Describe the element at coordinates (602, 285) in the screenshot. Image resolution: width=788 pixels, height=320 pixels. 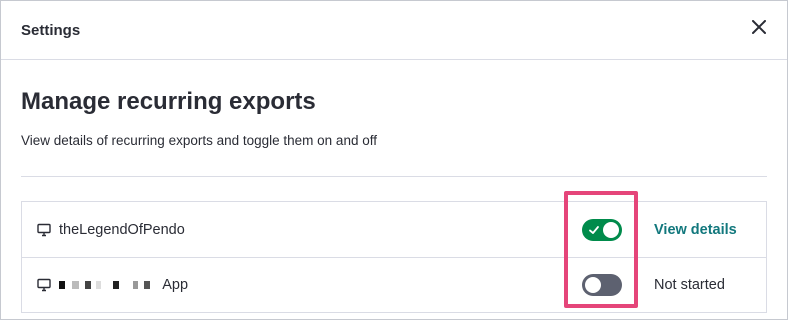
I see `export-toggle-off` at that location.